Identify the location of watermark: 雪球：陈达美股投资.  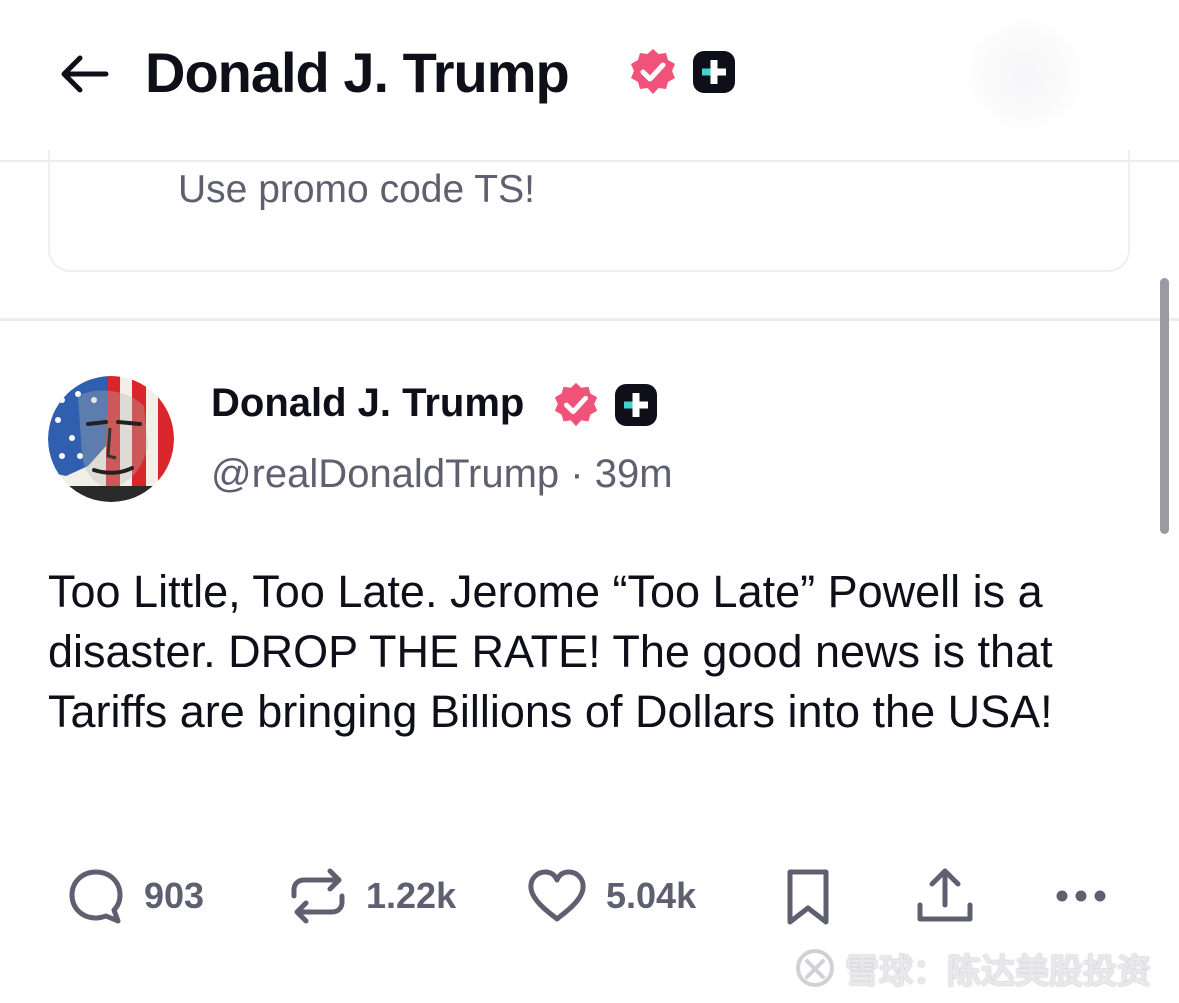
(973, 968).